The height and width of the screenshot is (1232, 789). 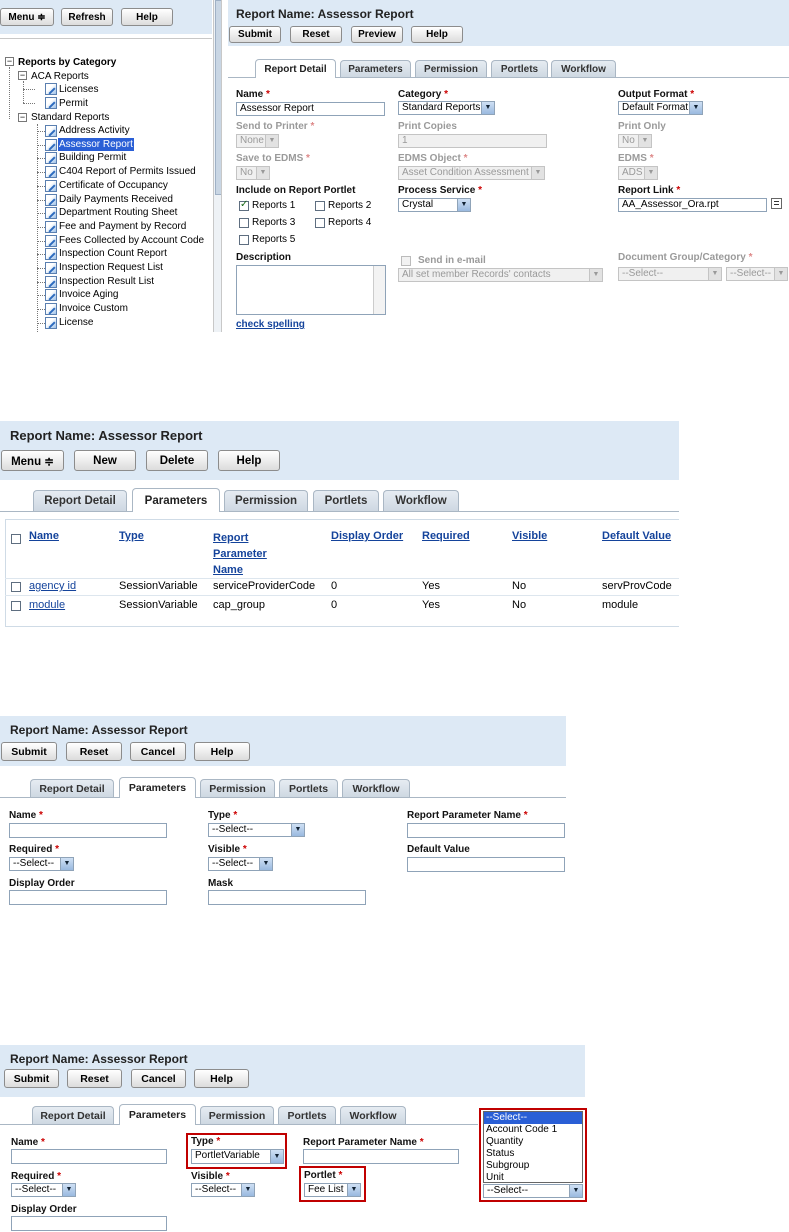 I want to click on check-spelling-link: check spelling, so click(x=270, y=324).